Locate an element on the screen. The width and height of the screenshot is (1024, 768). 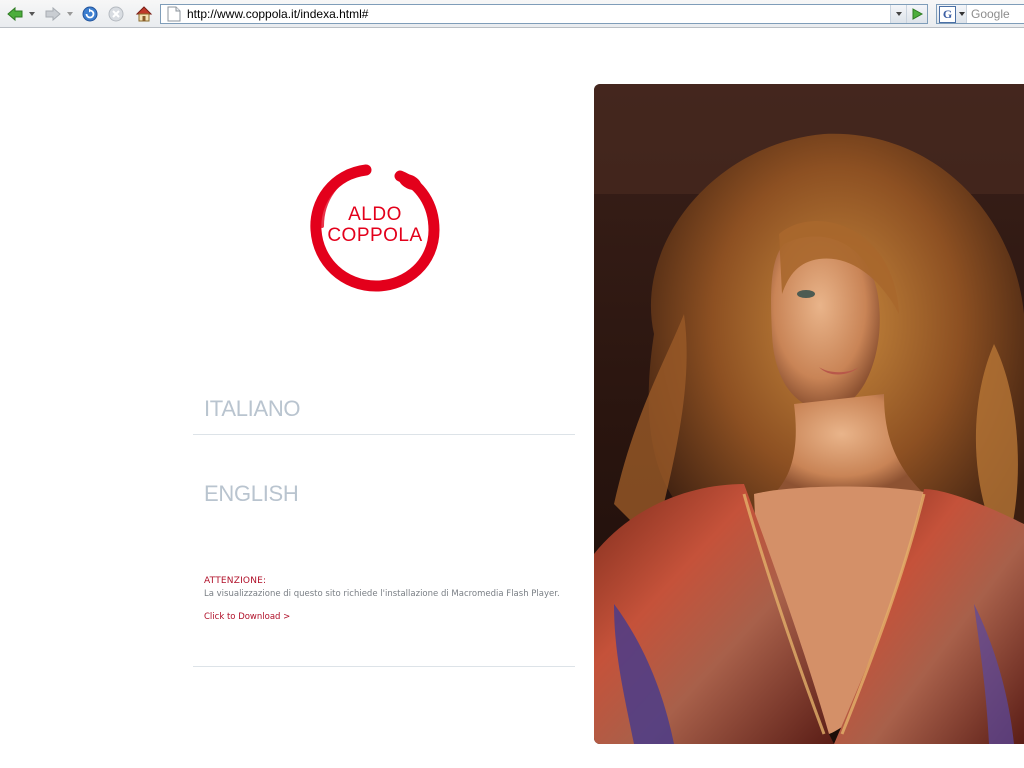
search-input: Google is located at coordinates (990, 14).